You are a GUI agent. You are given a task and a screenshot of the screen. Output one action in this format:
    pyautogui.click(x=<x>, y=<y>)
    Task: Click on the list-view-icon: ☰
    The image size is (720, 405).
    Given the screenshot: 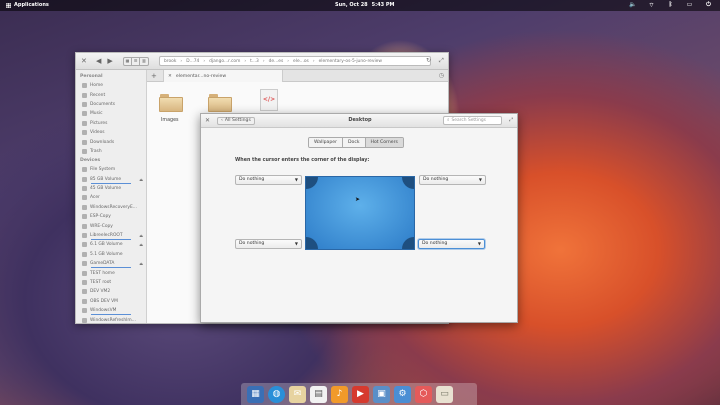 What is the action you would take?
    pyautogui.click(x=136, y=61)
    